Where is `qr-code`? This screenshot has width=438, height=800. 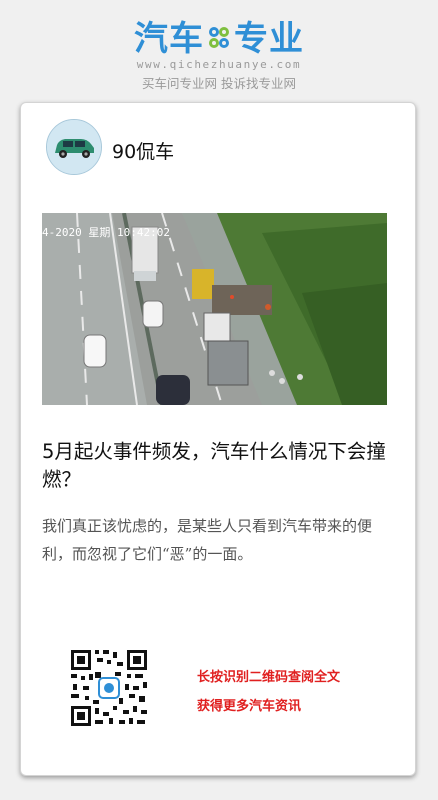
qr-code is located at coordinates (109, 688).